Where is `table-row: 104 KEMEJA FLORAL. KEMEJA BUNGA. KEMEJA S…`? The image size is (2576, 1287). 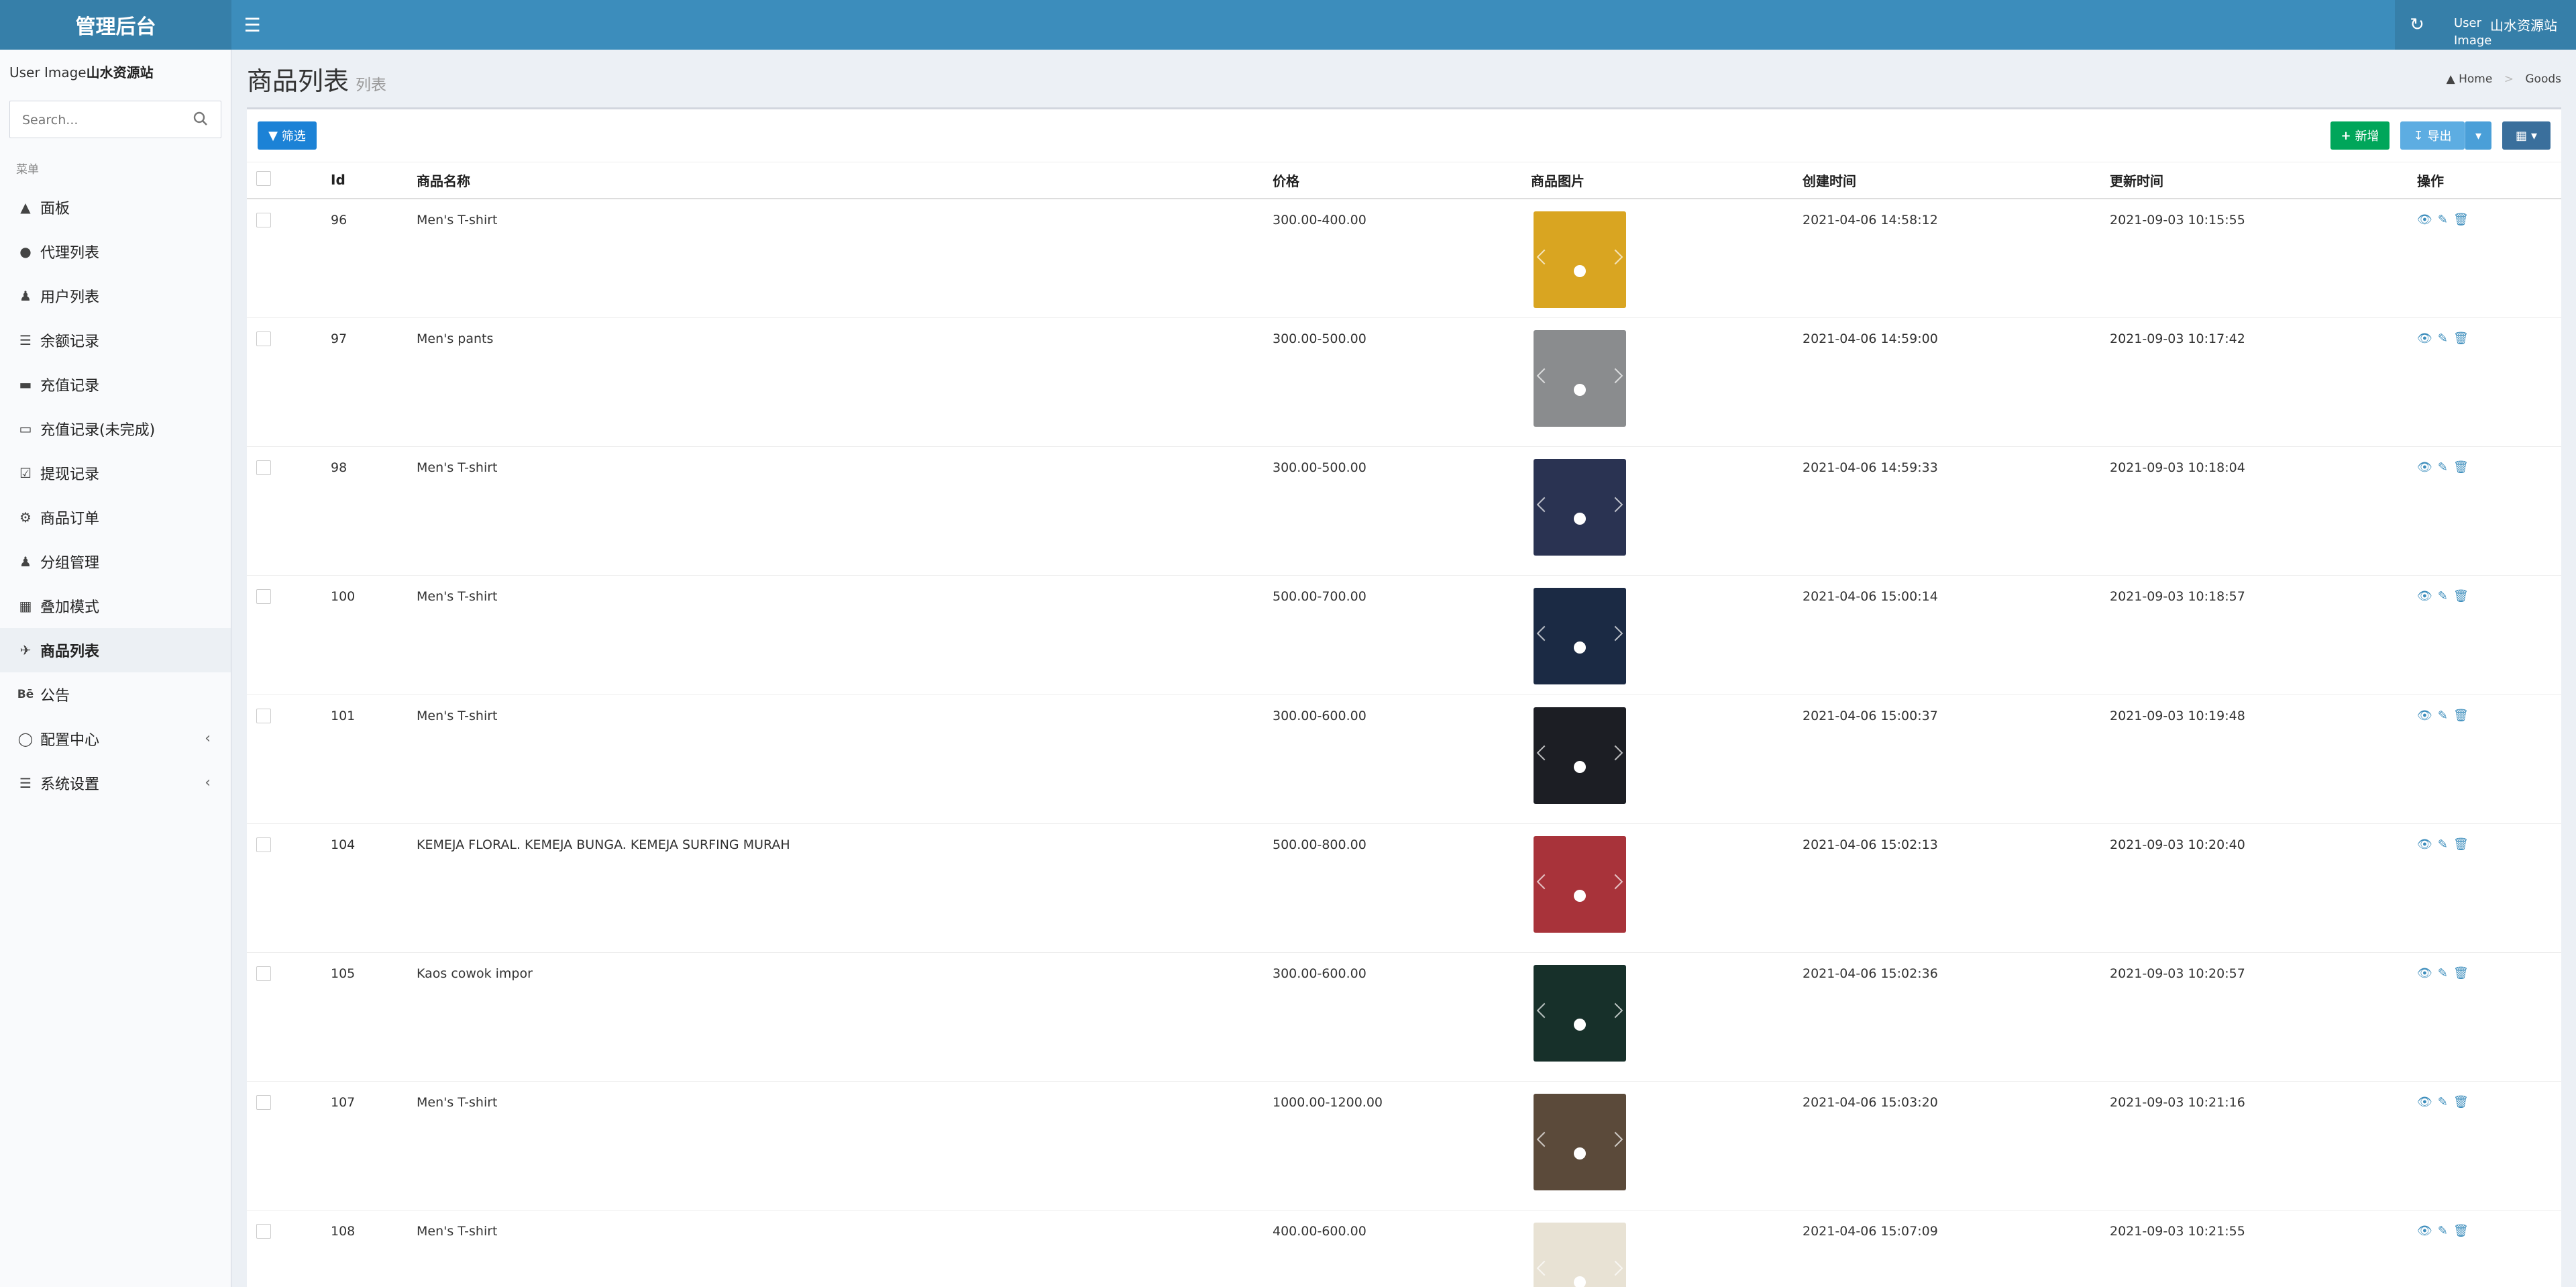 table-row: 104 KEMEJA FLORAL. KEMEJA BUNGA. KEMEJA S… is located at coordinates (1404, 888).